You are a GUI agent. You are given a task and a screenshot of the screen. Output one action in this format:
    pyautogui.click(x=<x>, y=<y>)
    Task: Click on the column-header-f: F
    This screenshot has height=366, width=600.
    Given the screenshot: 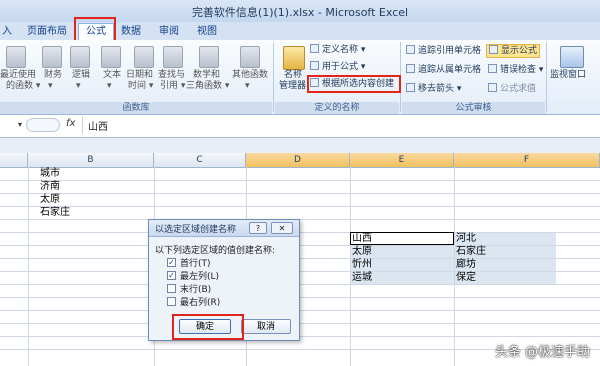 What is the action you would take?
    pyautogui.click(x=527, y=160)
    